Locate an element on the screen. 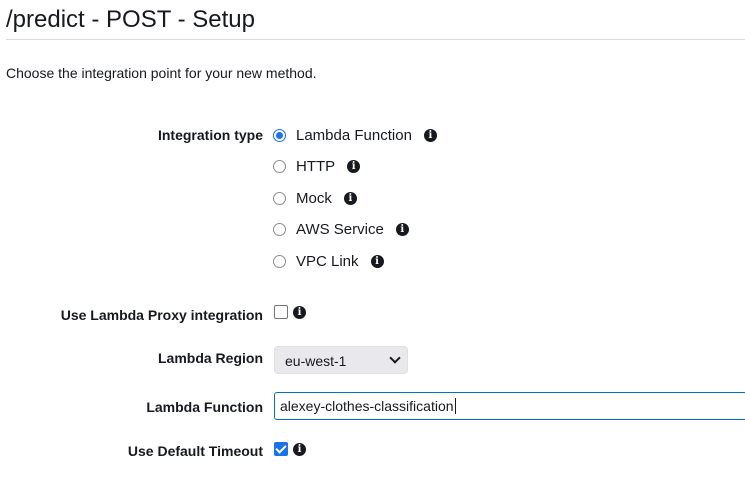 The image size is (745, 499). radio-label: Mock is located at coordinates (314, 198).